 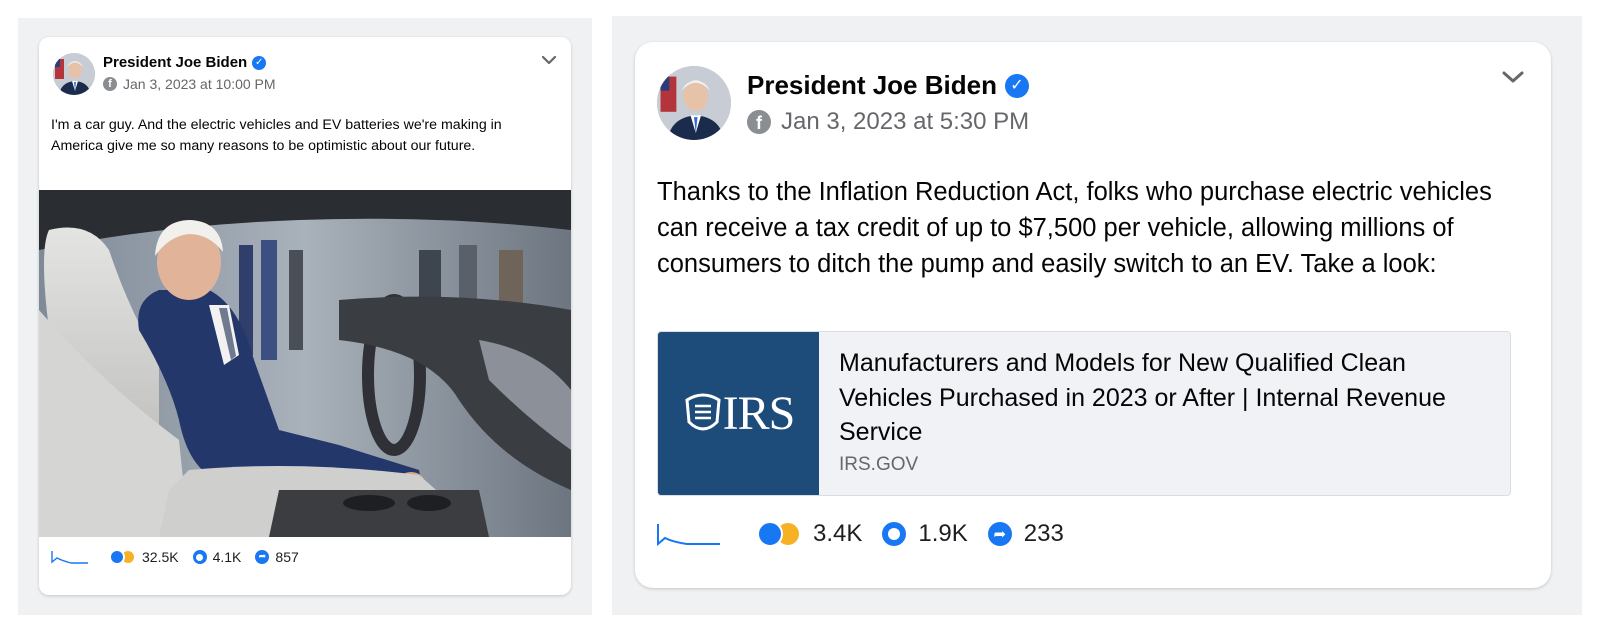 What do you see at coordinates (160, 557) in the screenshot?
I see `reaction-count: 32.5K` at bounding box center [160, 557].